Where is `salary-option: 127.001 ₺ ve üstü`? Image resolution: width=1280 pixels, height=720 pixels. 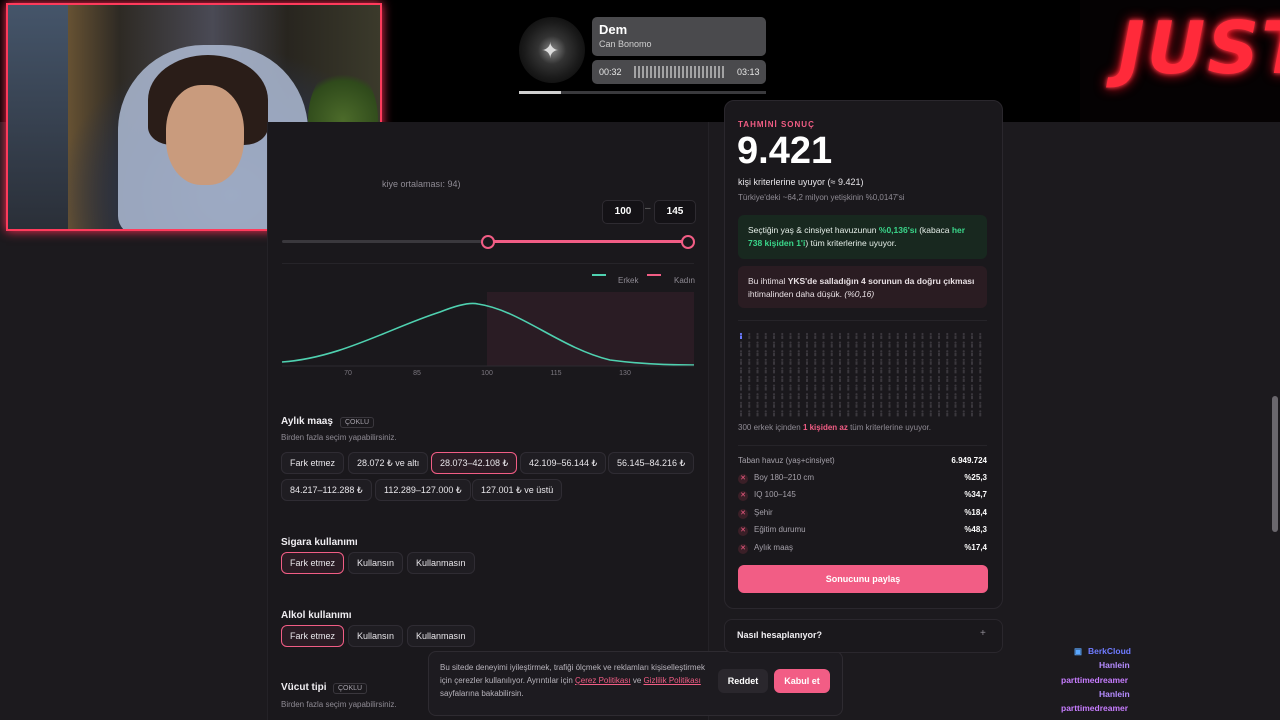
salary-option: 127.001 ₺ ve üstü is located at coordinates (517, 490).